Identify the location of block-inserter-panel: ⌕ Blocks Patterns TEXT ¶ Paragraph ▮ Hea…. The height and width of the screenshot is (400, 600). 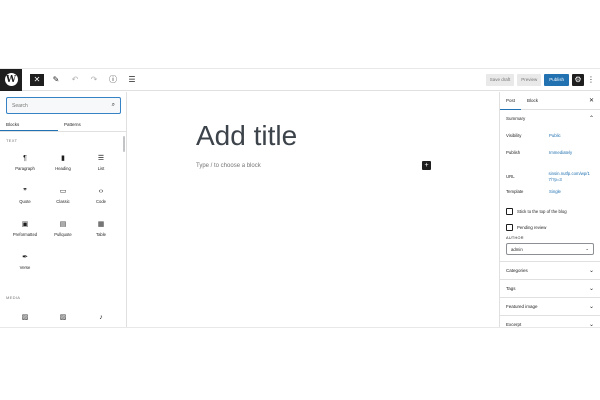
(63, 209).